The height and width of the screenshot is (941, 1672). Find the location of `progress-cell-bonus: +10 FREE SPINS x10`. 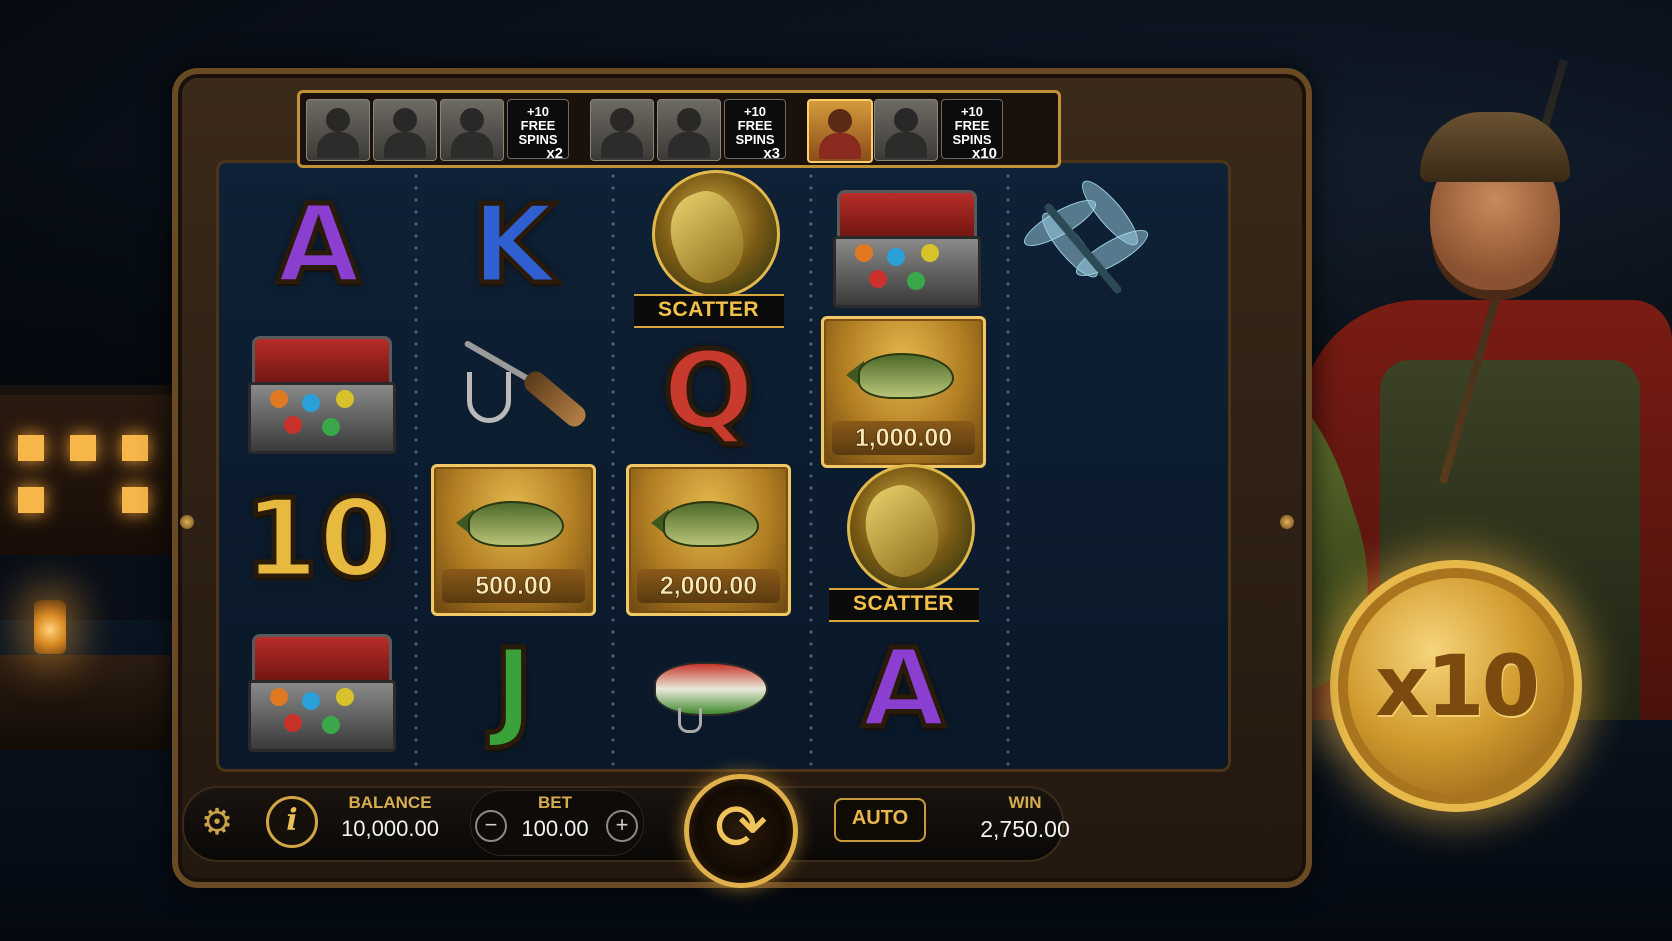

progress-cell-bonus: +10 FREE SPINS x10 is located at coordinates (972, 130).